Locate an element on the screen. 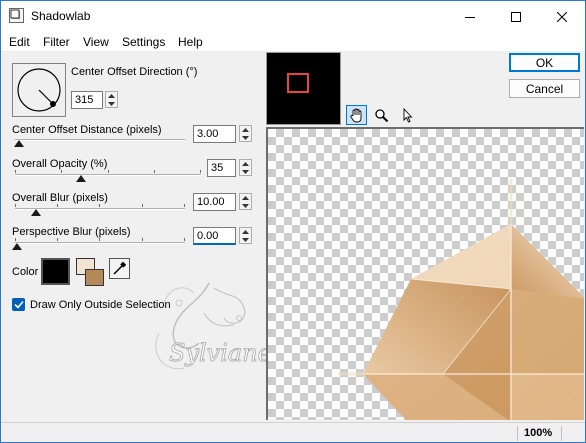  opacity-label: Overall Opacity (%) is located at coordinates (60, 164).